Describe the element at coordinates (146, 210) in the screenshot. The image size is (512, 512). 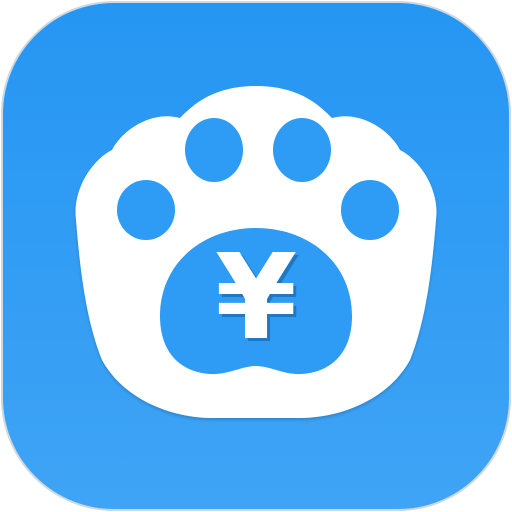
I see `paw-toe-pad-left` at that location.